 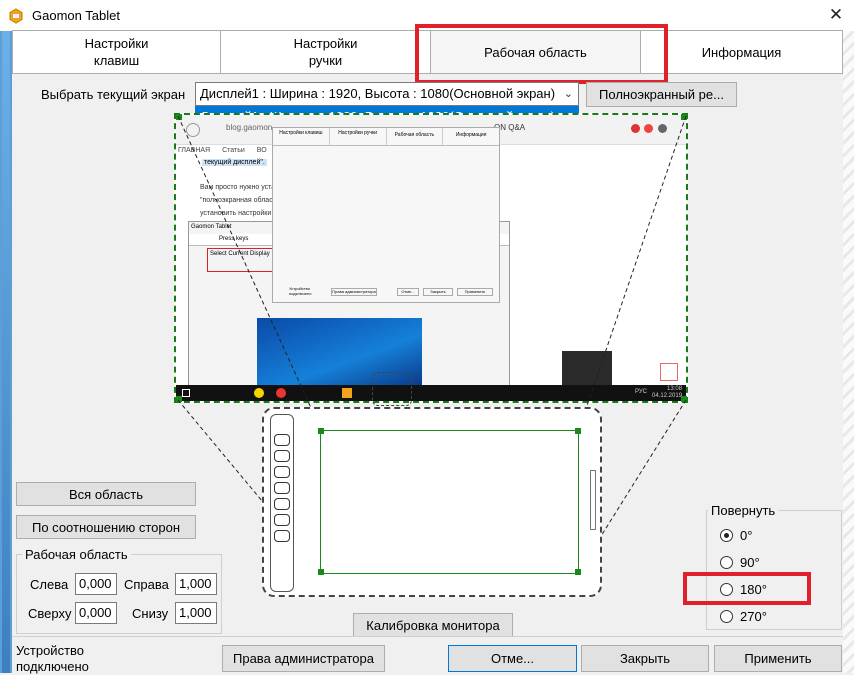 I want to click on tab-information: Информация, so click(x=741, y=52).